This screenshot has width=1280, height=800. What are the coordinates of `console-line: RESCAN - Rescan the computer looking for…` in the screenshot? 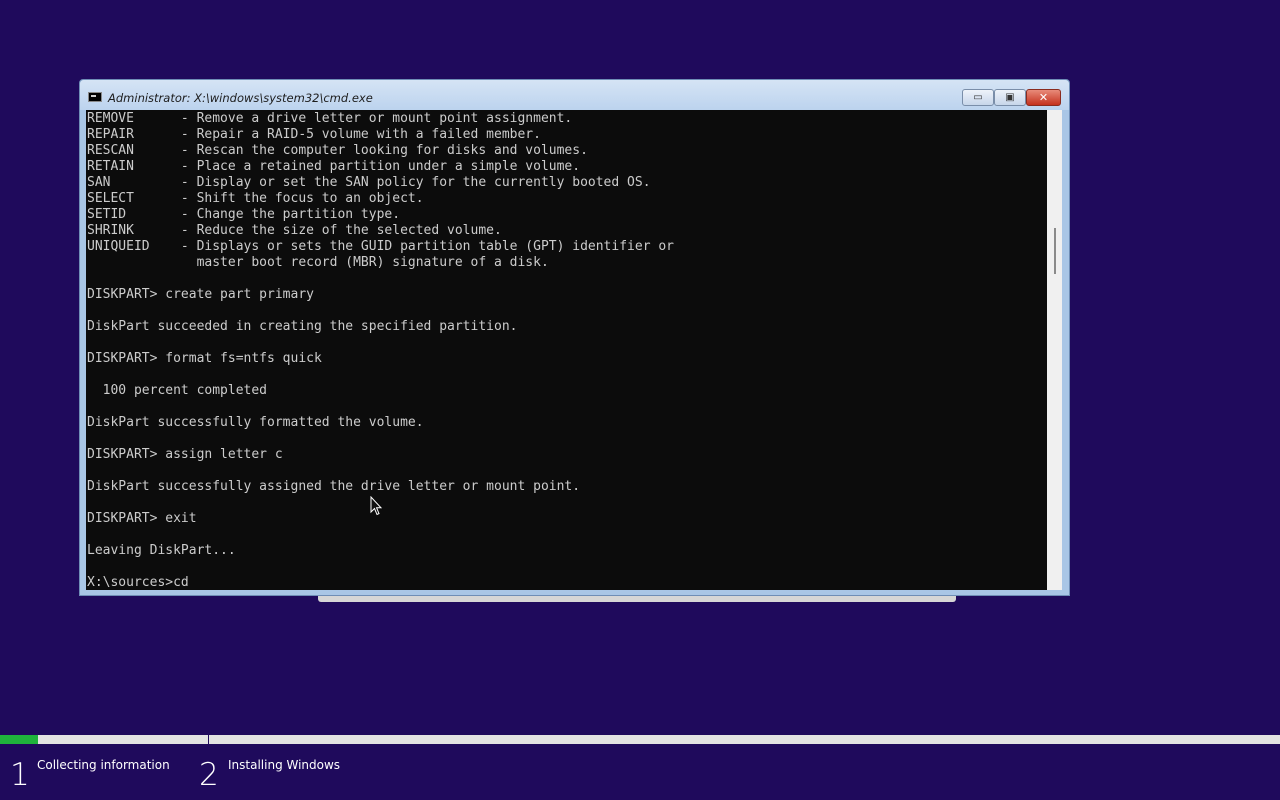 It's located at (337, 150).